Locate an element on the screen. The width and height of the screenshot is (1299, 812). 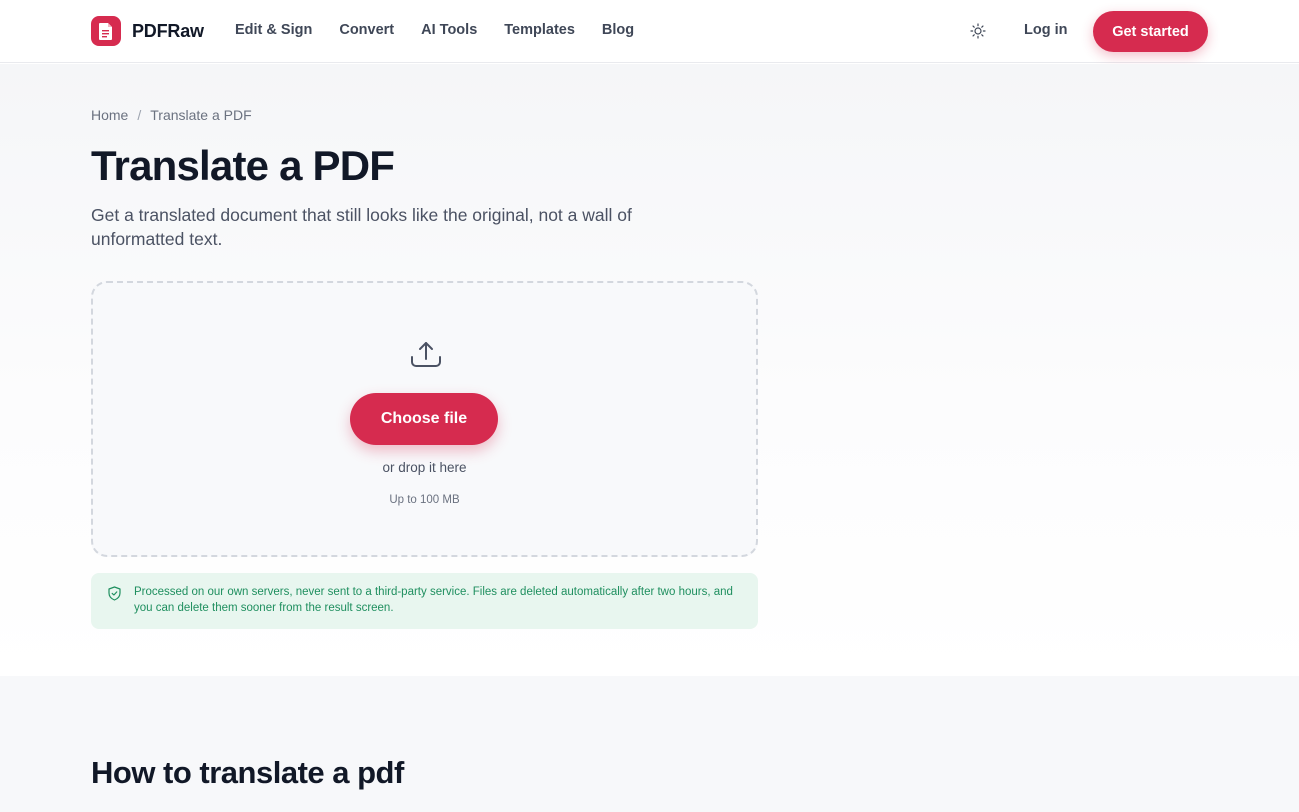
upload-icon is located at coordinates (426, 354).